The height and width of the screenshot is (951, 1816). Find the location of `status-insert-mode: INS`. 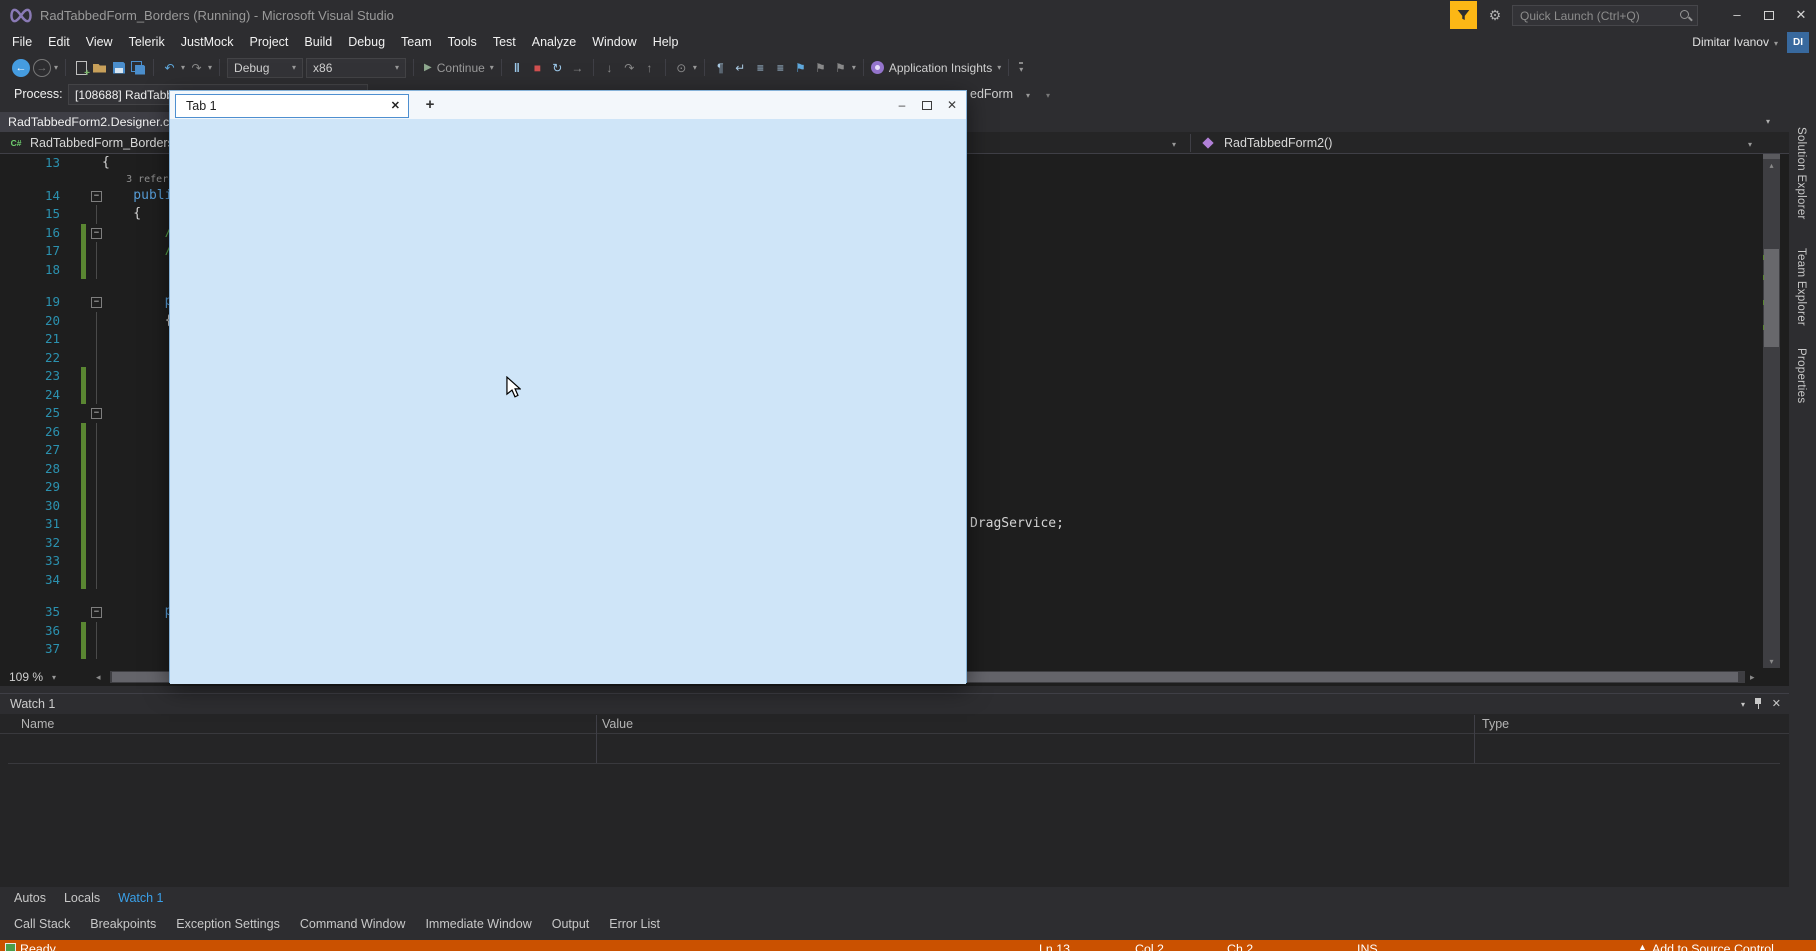

status-insert-mode: INS is located at coordinates (1367, 946).